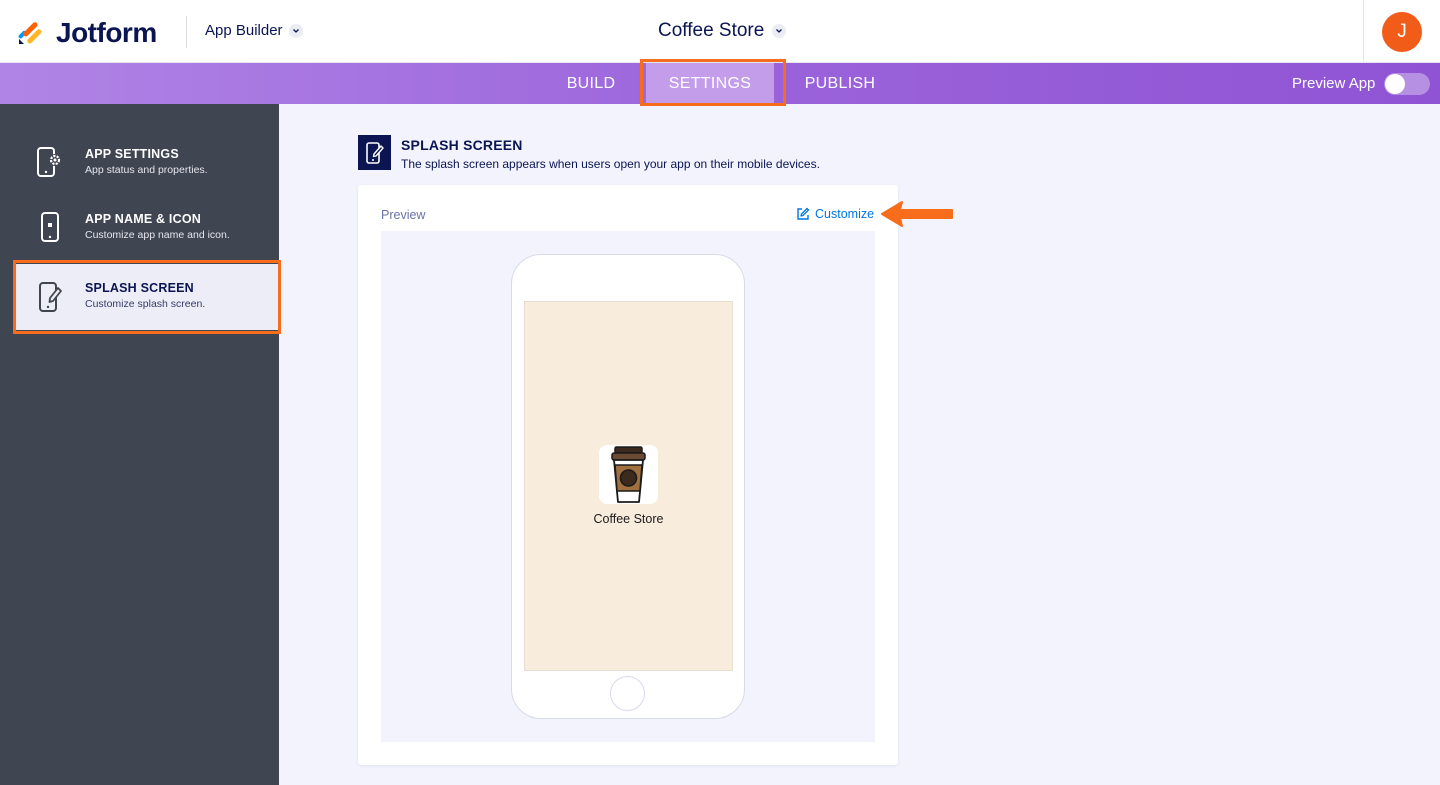  I want to click on tab-build: BUILD, so click(591, 83).